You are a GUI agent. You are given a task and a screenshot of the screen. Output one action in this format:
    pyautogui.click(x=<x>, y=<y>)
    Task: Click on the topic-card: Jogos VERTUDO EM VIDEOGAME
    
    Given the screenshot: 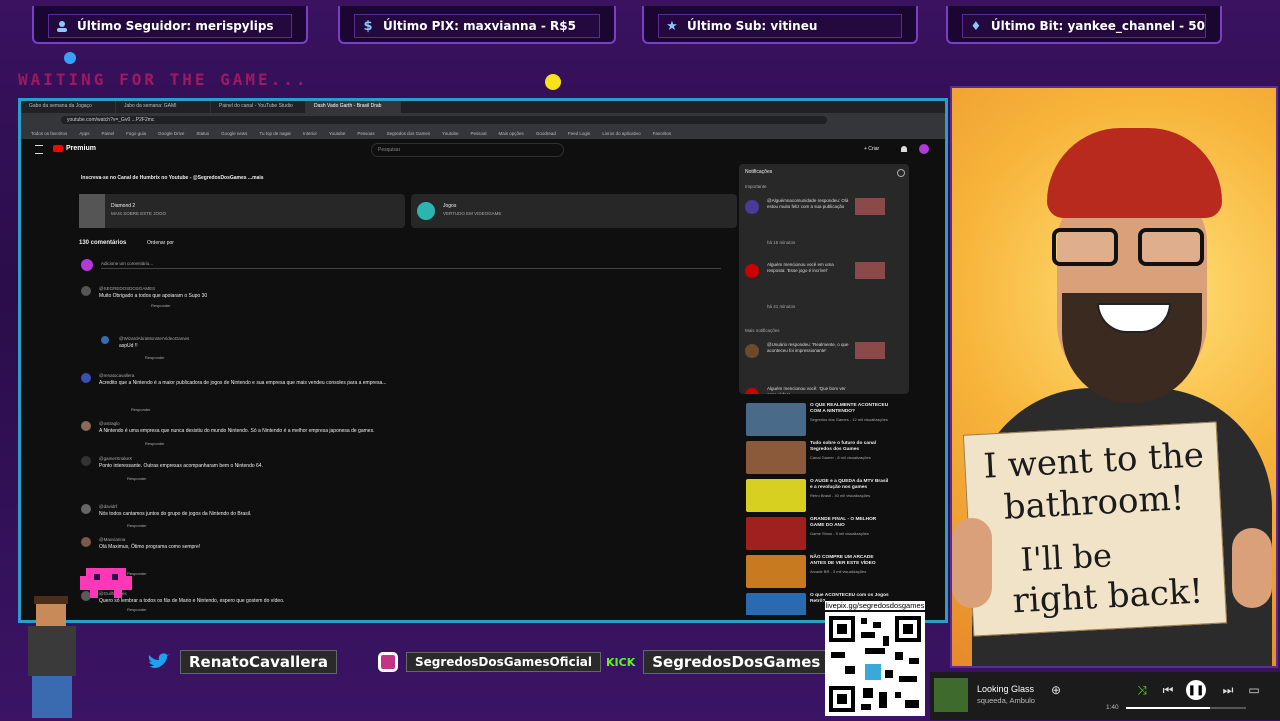 What is the action you would take?
    pyautogui.click(x=574, y=211)
    